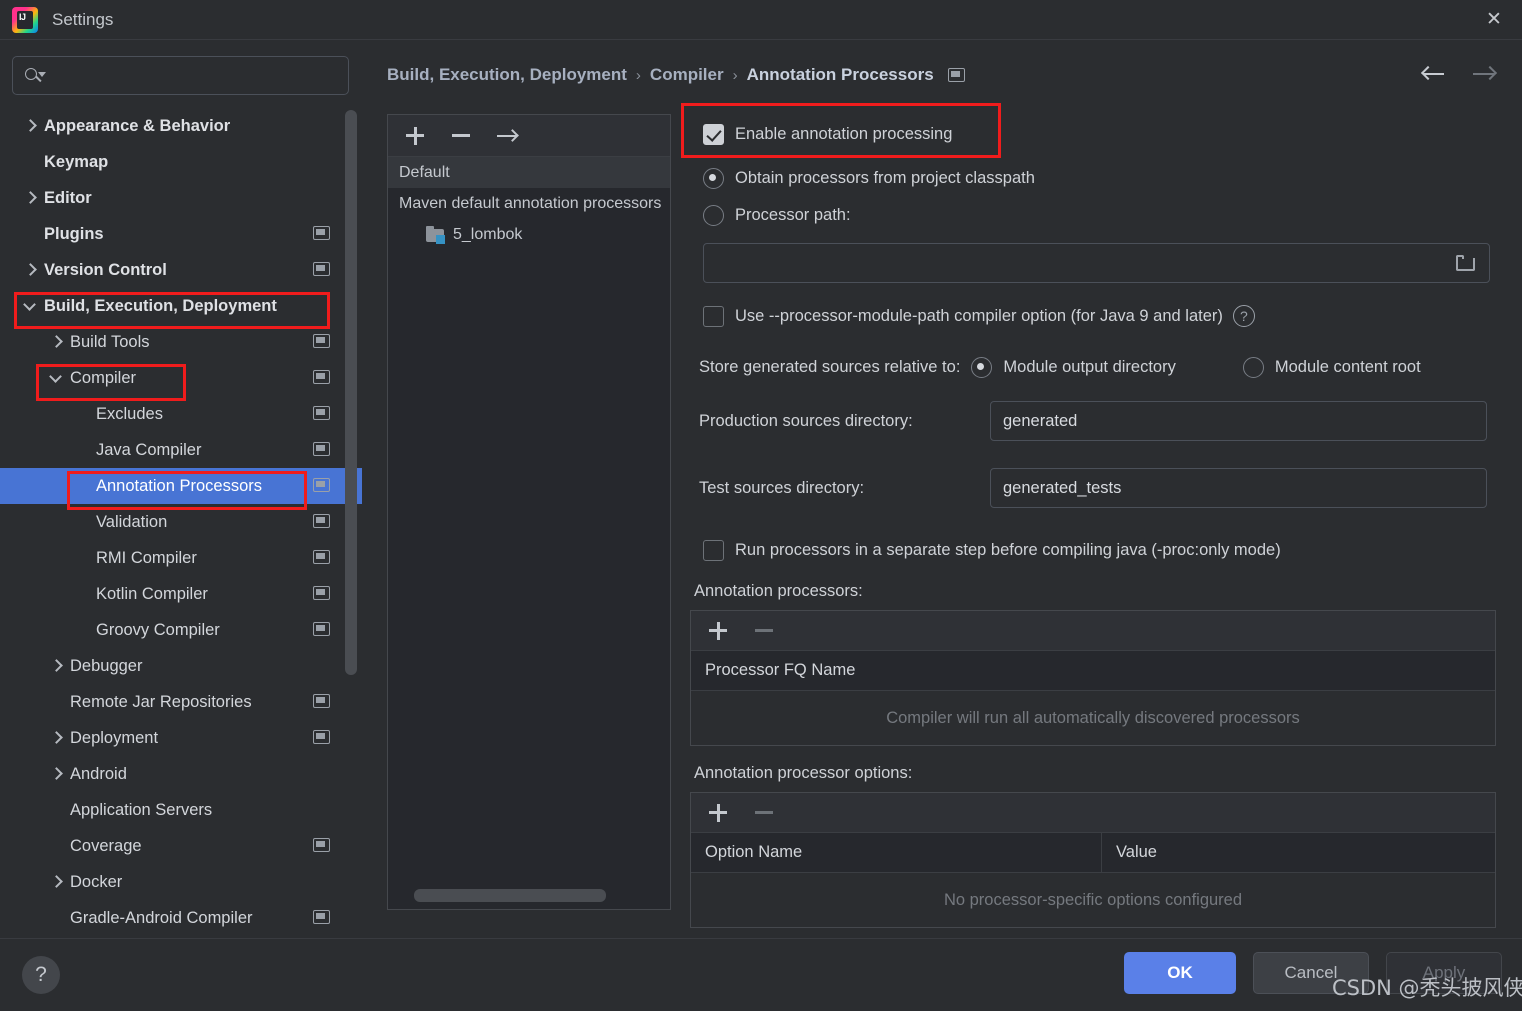  What do you see at coordinates (181, 234) in the screenshot?
I see `sidebar-item-plugins: Plugins` at bounding box center [181, 234].